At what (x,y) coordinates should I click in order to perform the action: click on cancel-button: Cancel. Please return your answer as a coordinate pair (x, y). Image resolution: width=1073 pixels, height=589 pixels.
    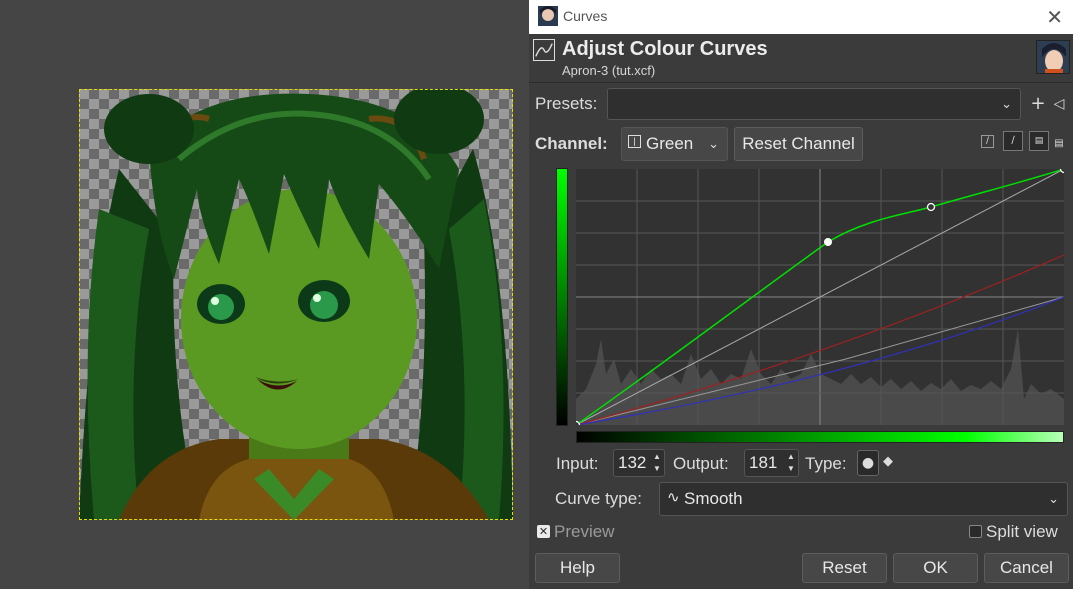
    Looking at the image, I should click on (1026, 568).